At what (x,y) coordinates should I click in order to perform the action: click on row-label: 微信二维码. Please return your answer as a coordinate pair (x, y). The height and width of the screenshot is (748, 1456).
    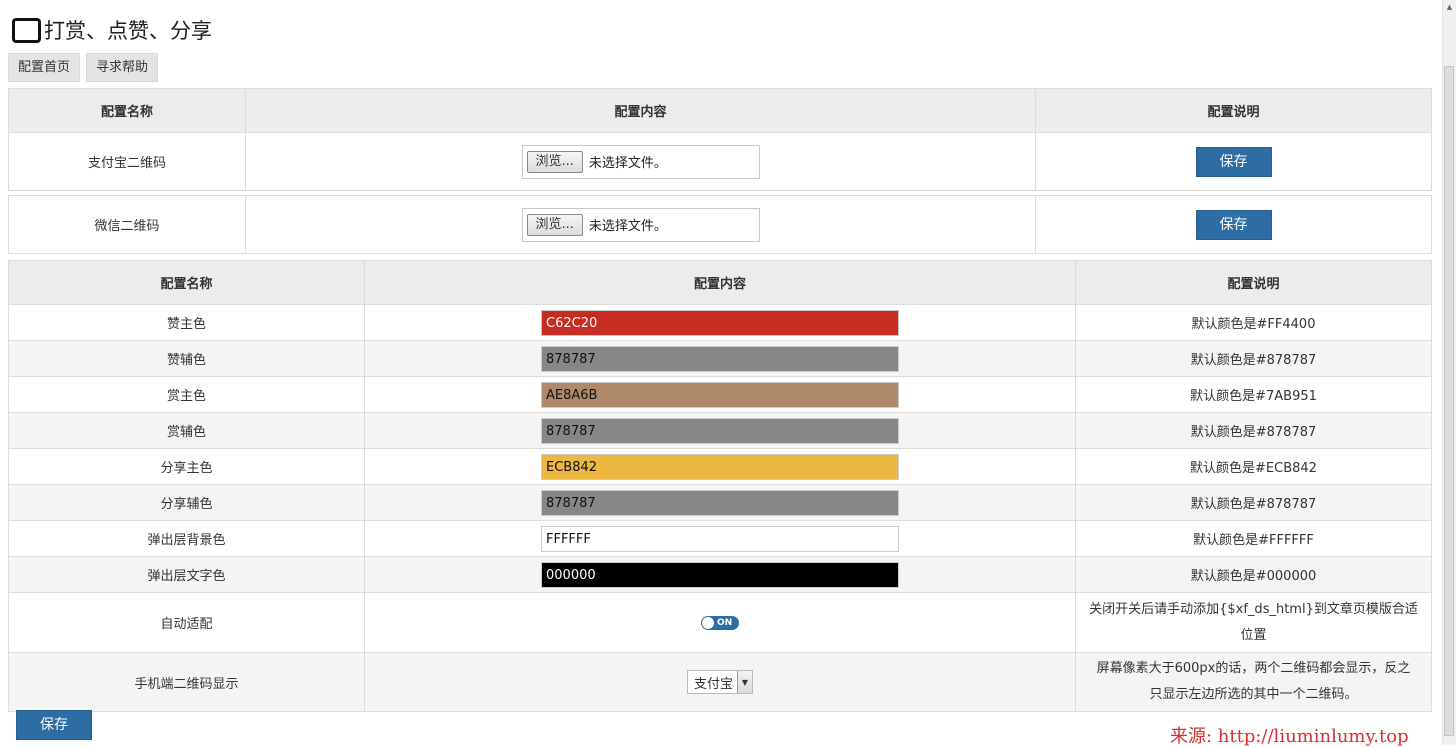
    Looking at the image, I should click on (127, 224).